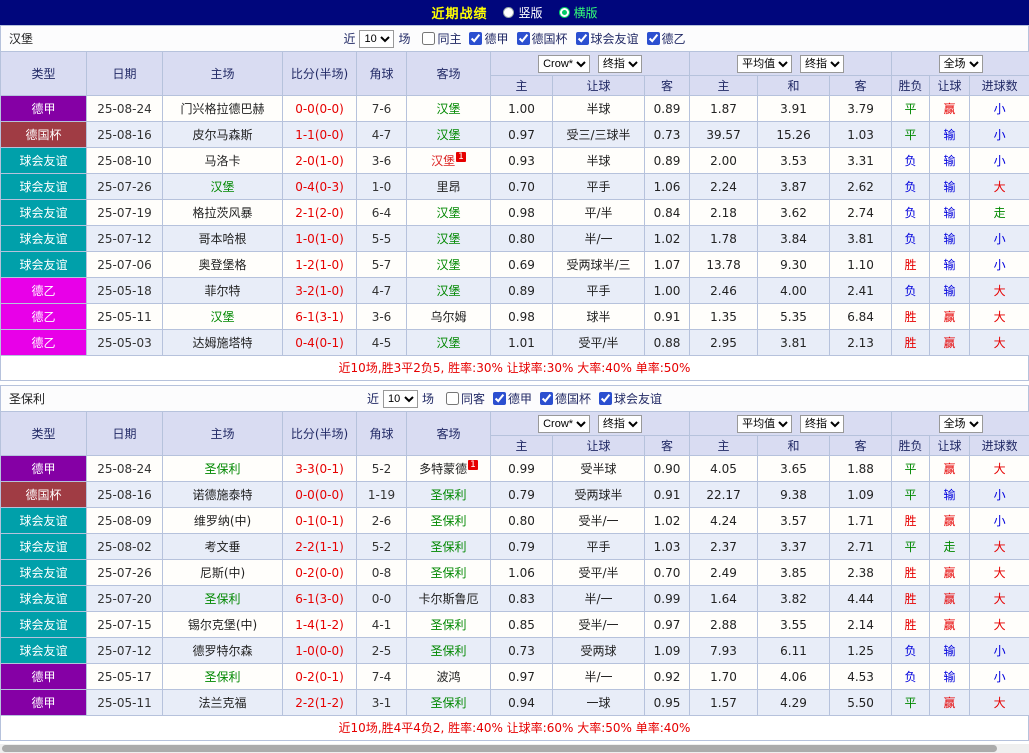 The width and height of the screenshot is (1029, 753). I want to click on col-goals: 进球数, so click(999, 446).